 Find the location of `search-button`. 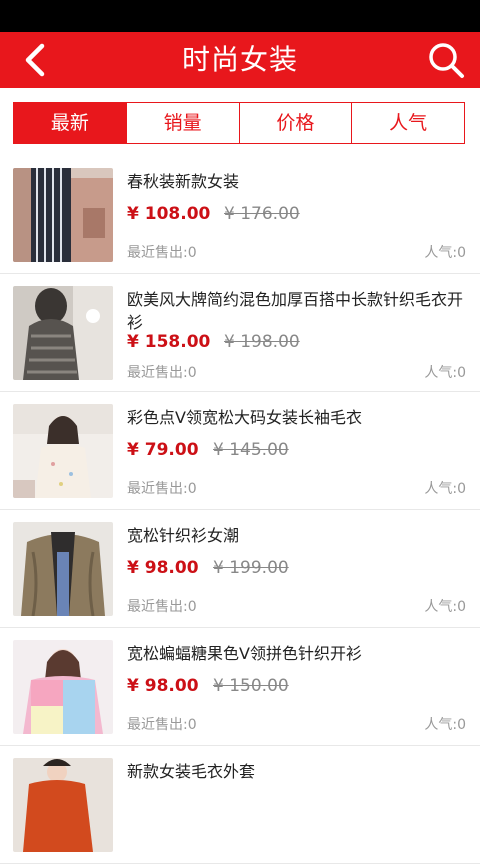

search-button is located at coordinates (446, 60).